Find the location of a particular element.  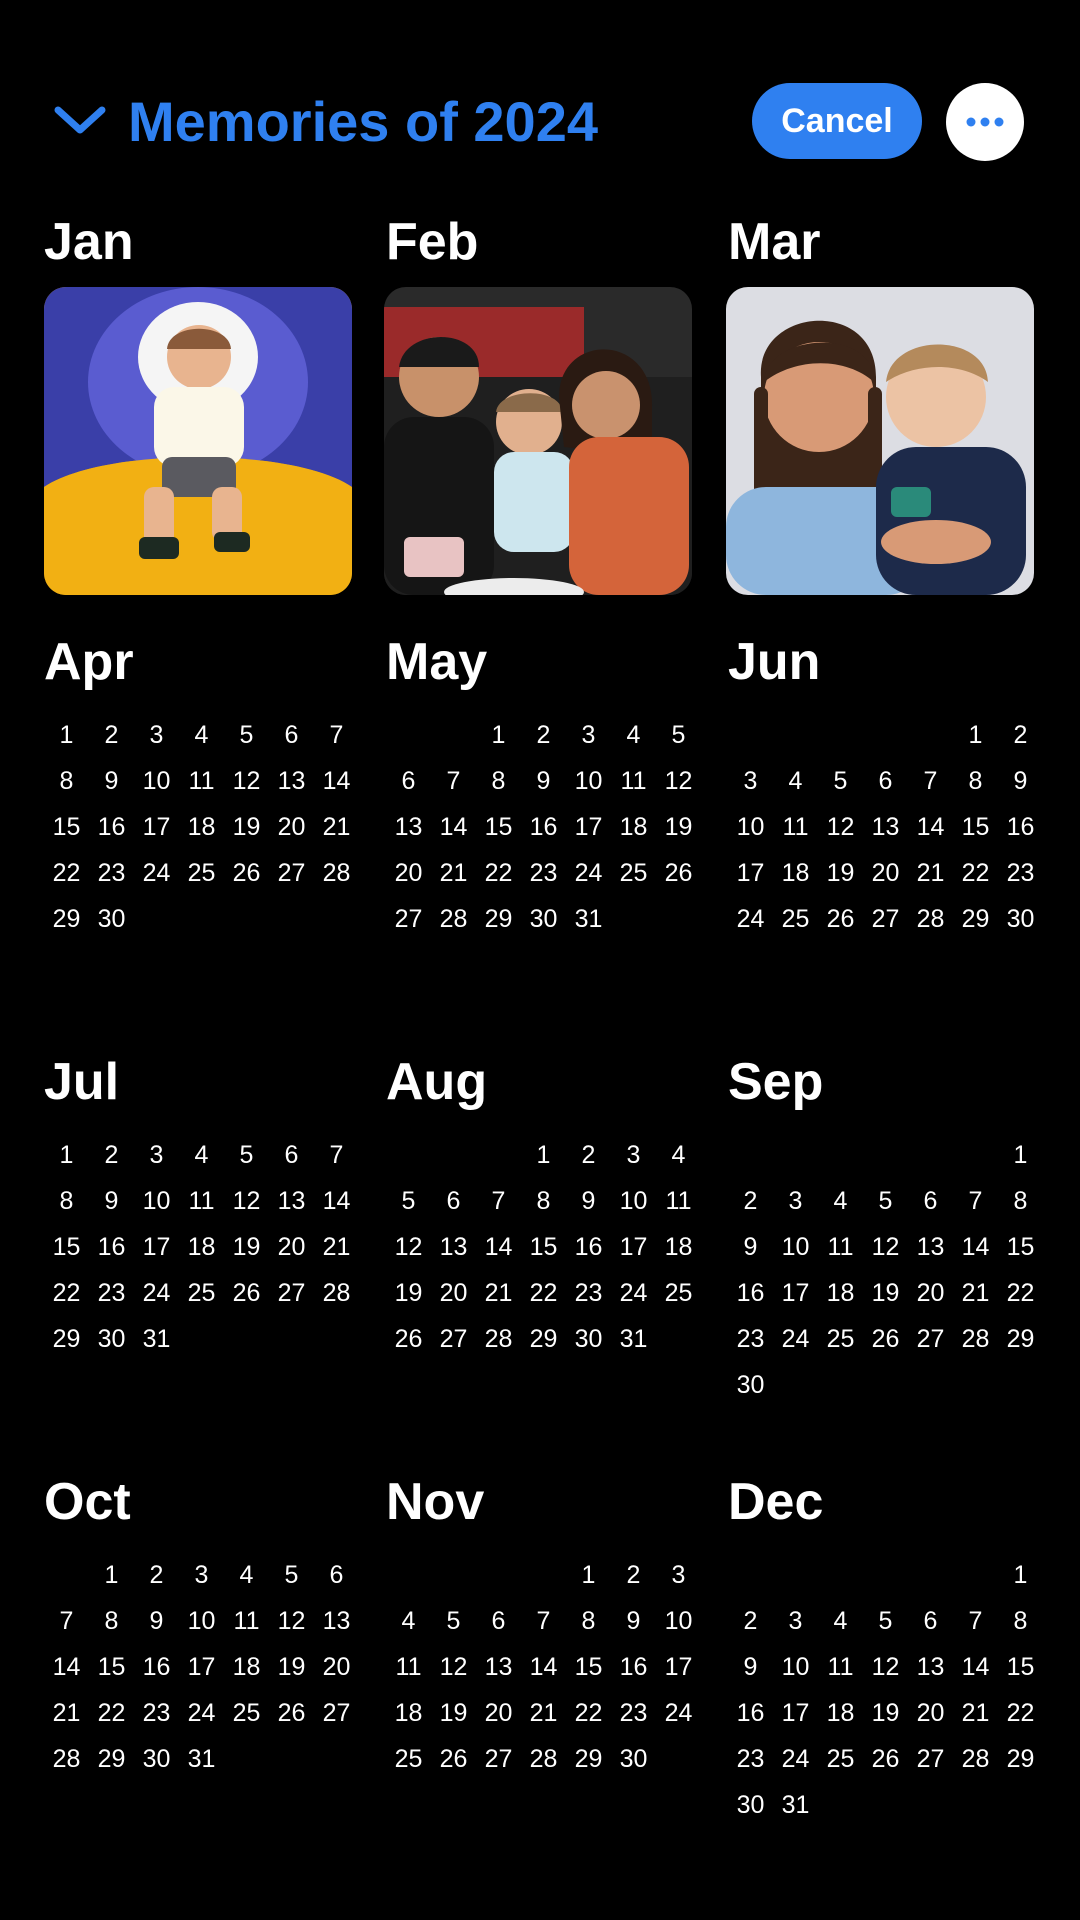

calendar-day: 3 is located at coordinates (201, 1575).